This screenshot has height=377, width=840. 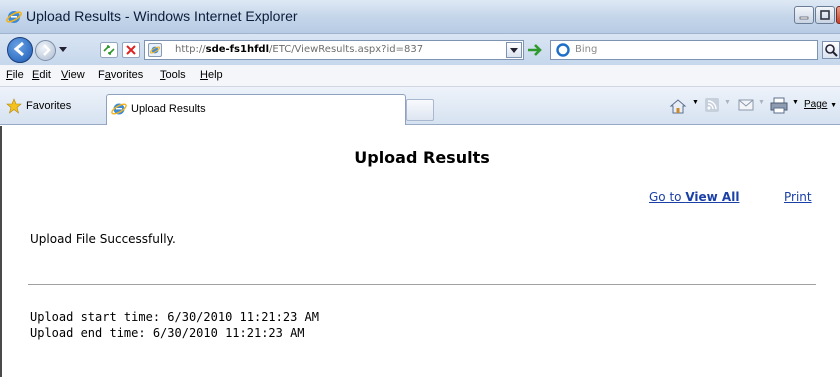 What do you see at coordinates (422, 157) in the screenshot?
I see `page-title: Upload Results` at bounding box center [422, 157].